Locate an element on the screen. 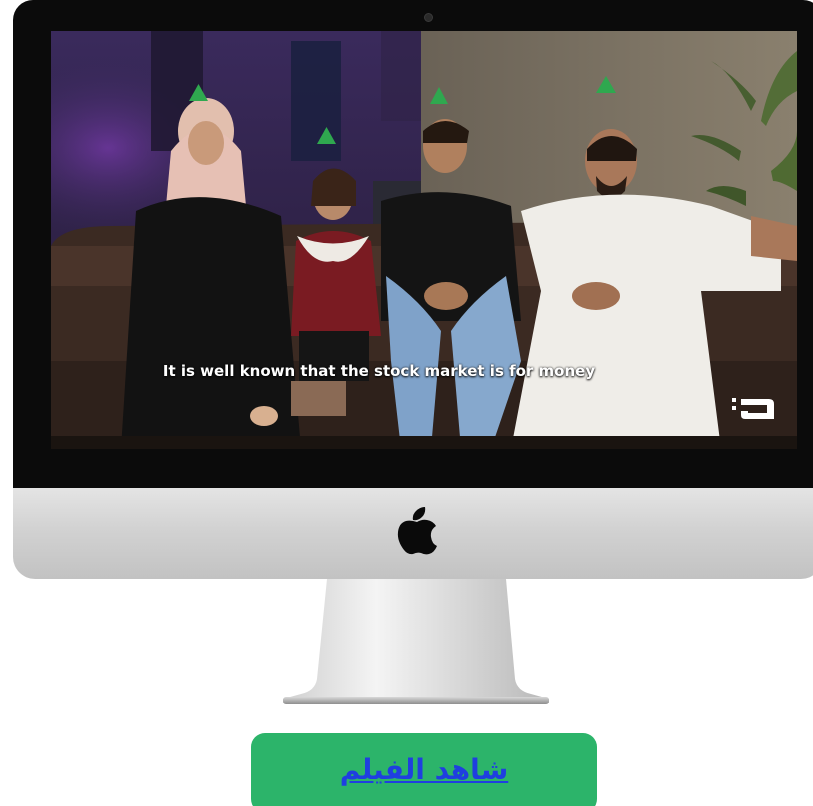 The image size is (813, 806). imac-stand is located at coordinates (416, 641).